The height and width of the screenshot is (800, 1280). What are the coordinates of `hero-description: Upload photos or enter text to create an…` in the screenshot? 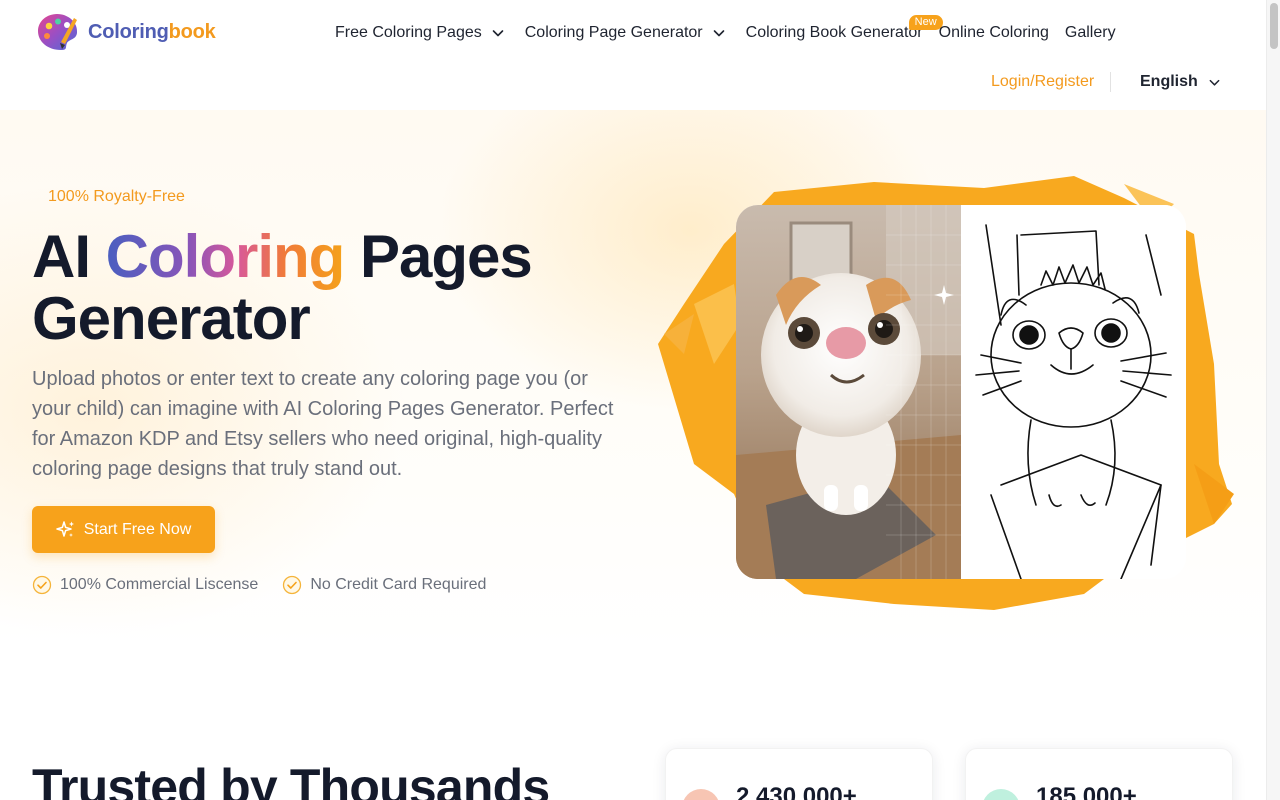 It's located at (323, 424).